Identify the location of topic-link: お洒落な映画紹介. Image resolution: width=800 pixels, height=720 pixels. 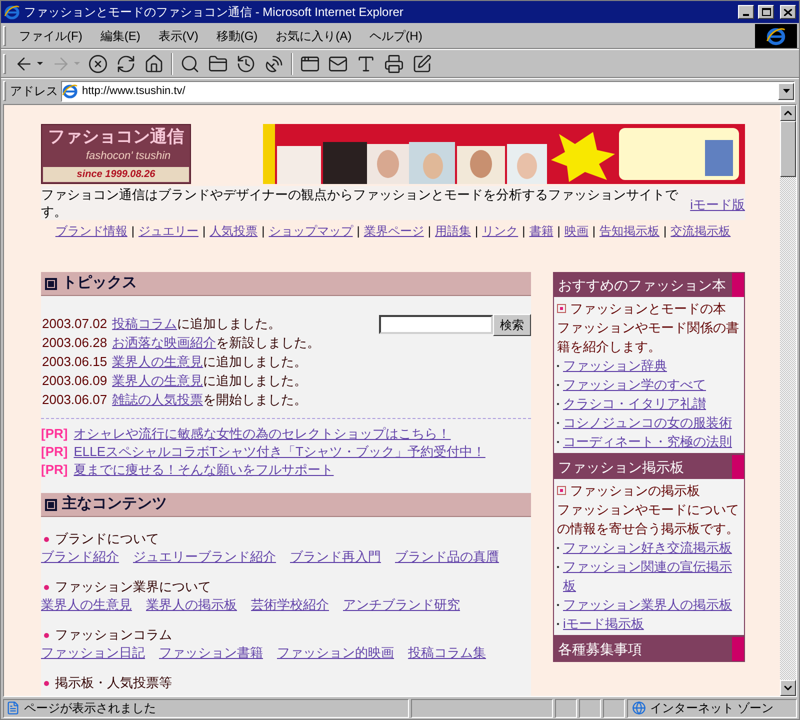
(164, 342).